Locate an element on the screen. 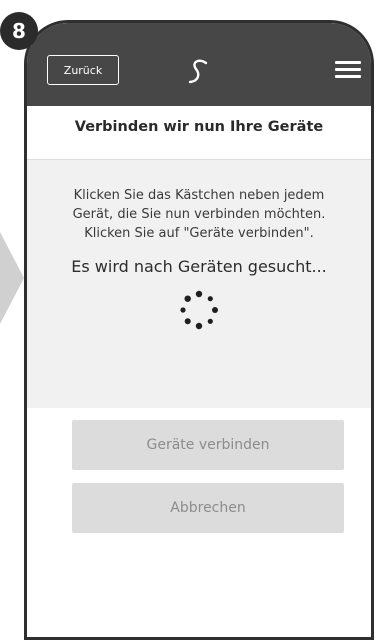  app-header: Zurück is located at coordinates (199, 64).